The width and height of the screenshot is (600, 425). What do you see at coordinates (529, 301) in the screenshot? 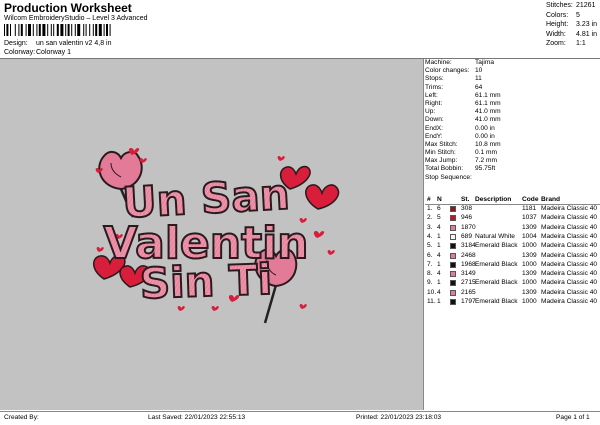
I see `stop-cell-code: 1000` at bounding box center [529, 301].